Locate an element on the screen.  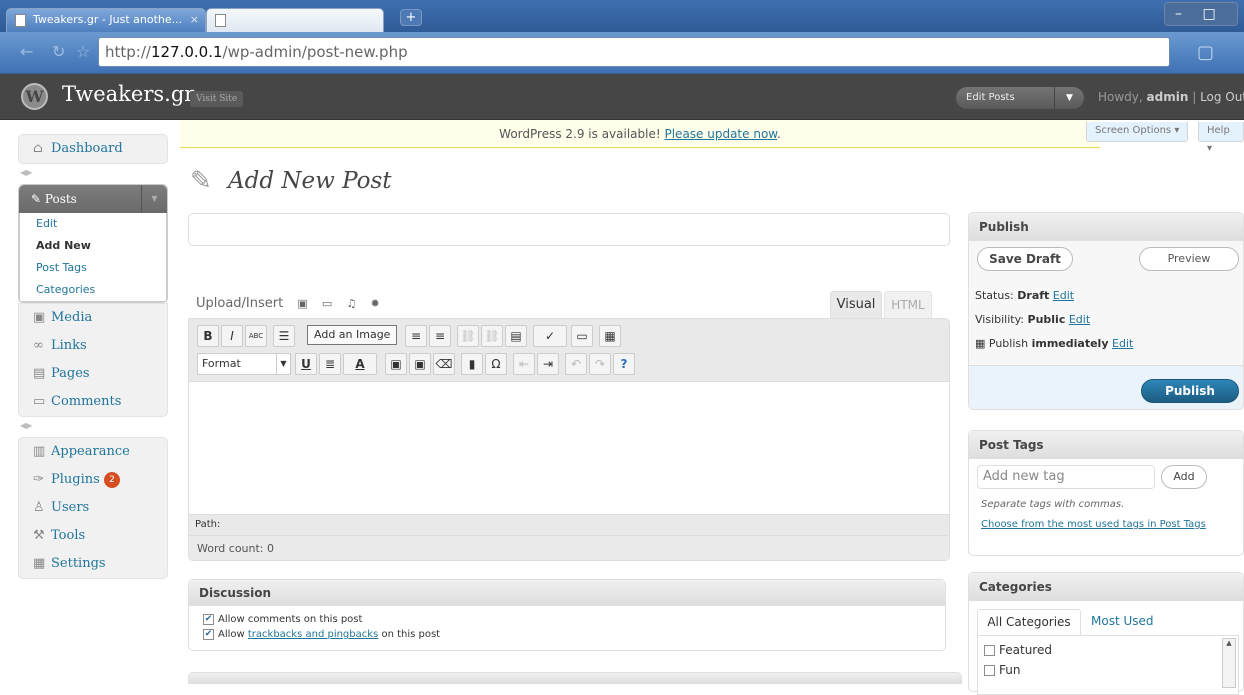
insert-more-button: ▤ is located at coordinates (516, 336).